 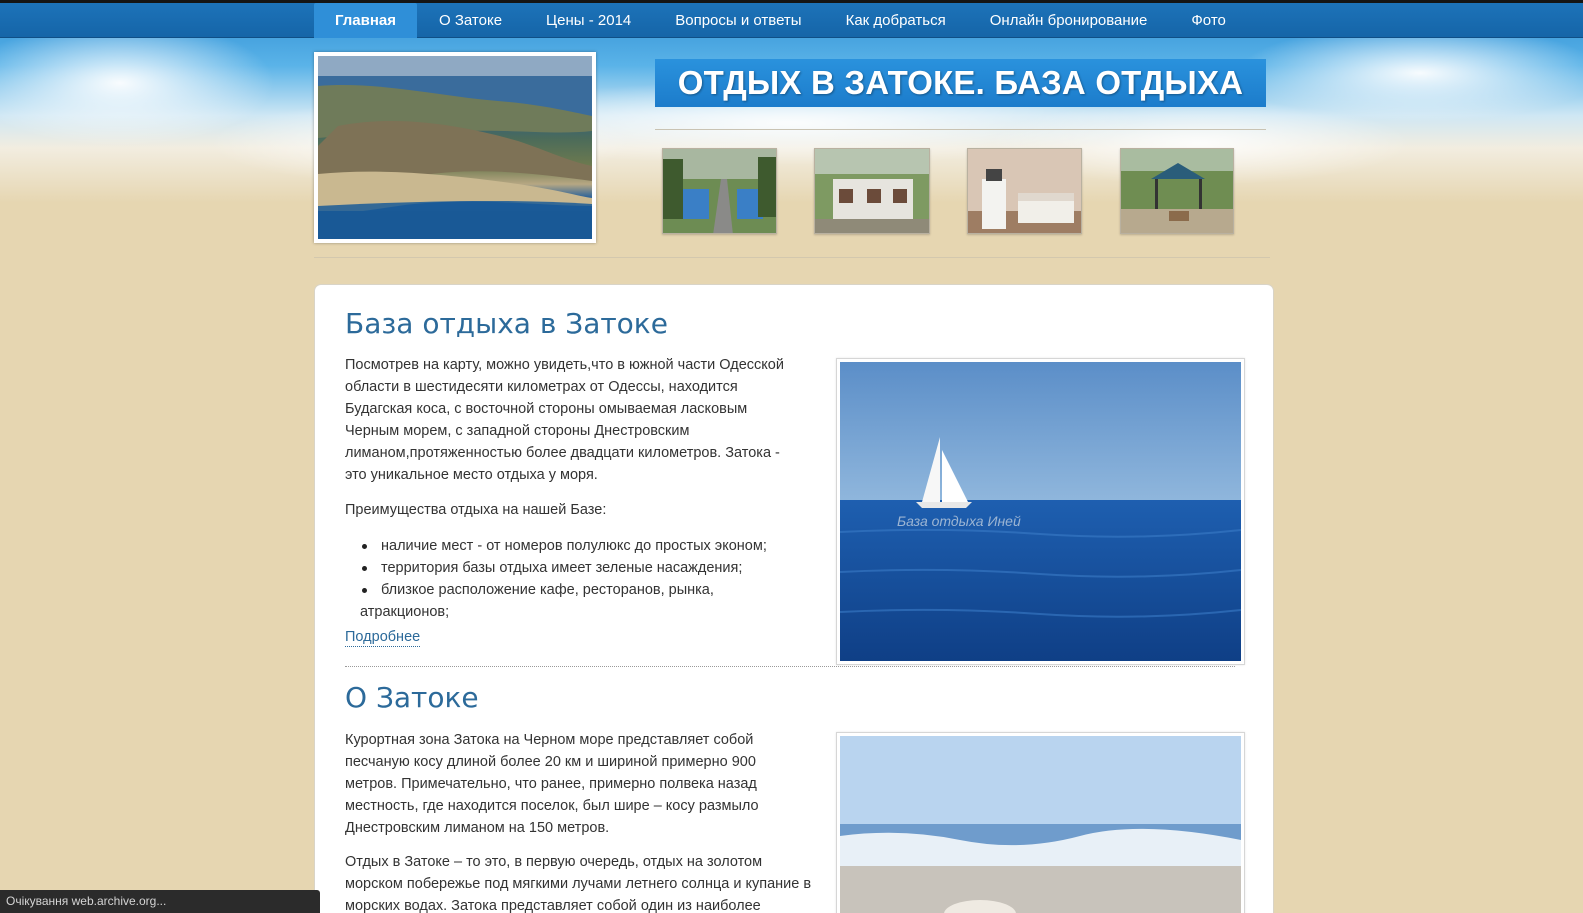 I want to click on beach-photo, so click(x=1040, y=822).